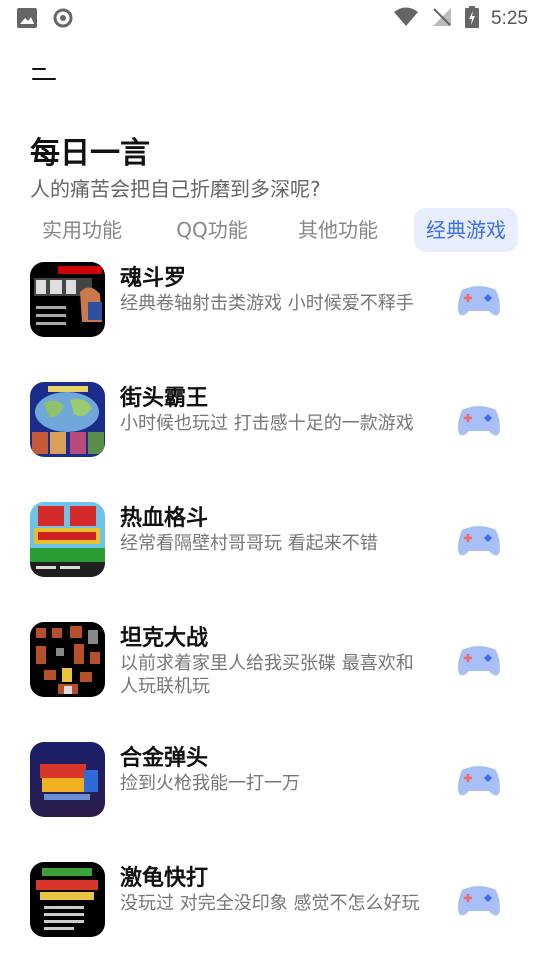 The image size is (540, 970). What do you see at coordinates (466, 230) in the screenshot?
I see `tab-classic-games: 经典游戏` at bounding box center [466, 230].